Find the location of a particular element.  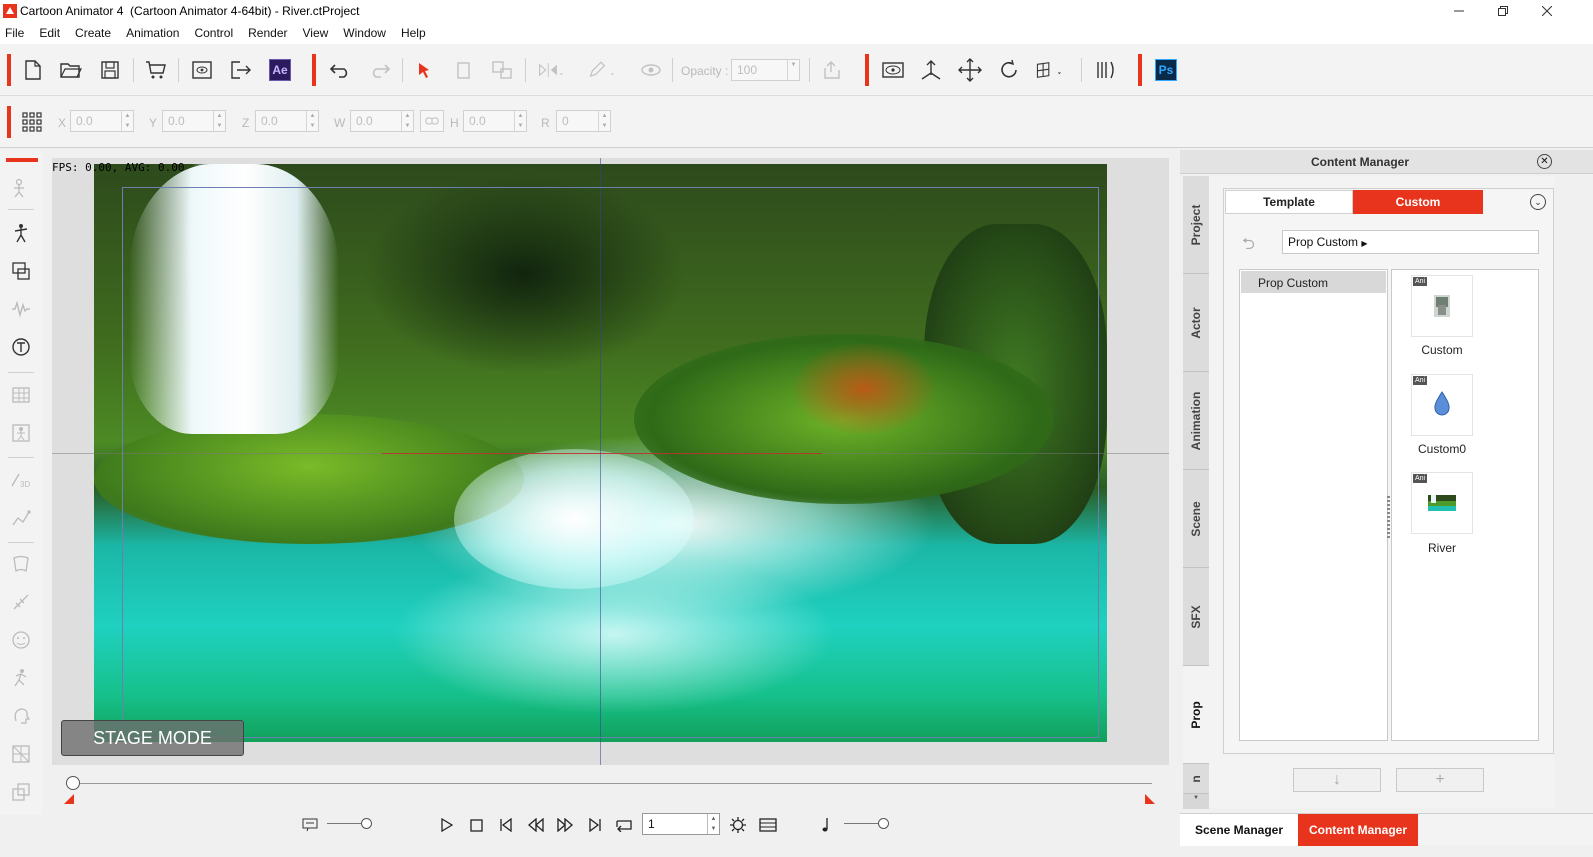

range-start-marker-icon is located at coordinates (69, 799).